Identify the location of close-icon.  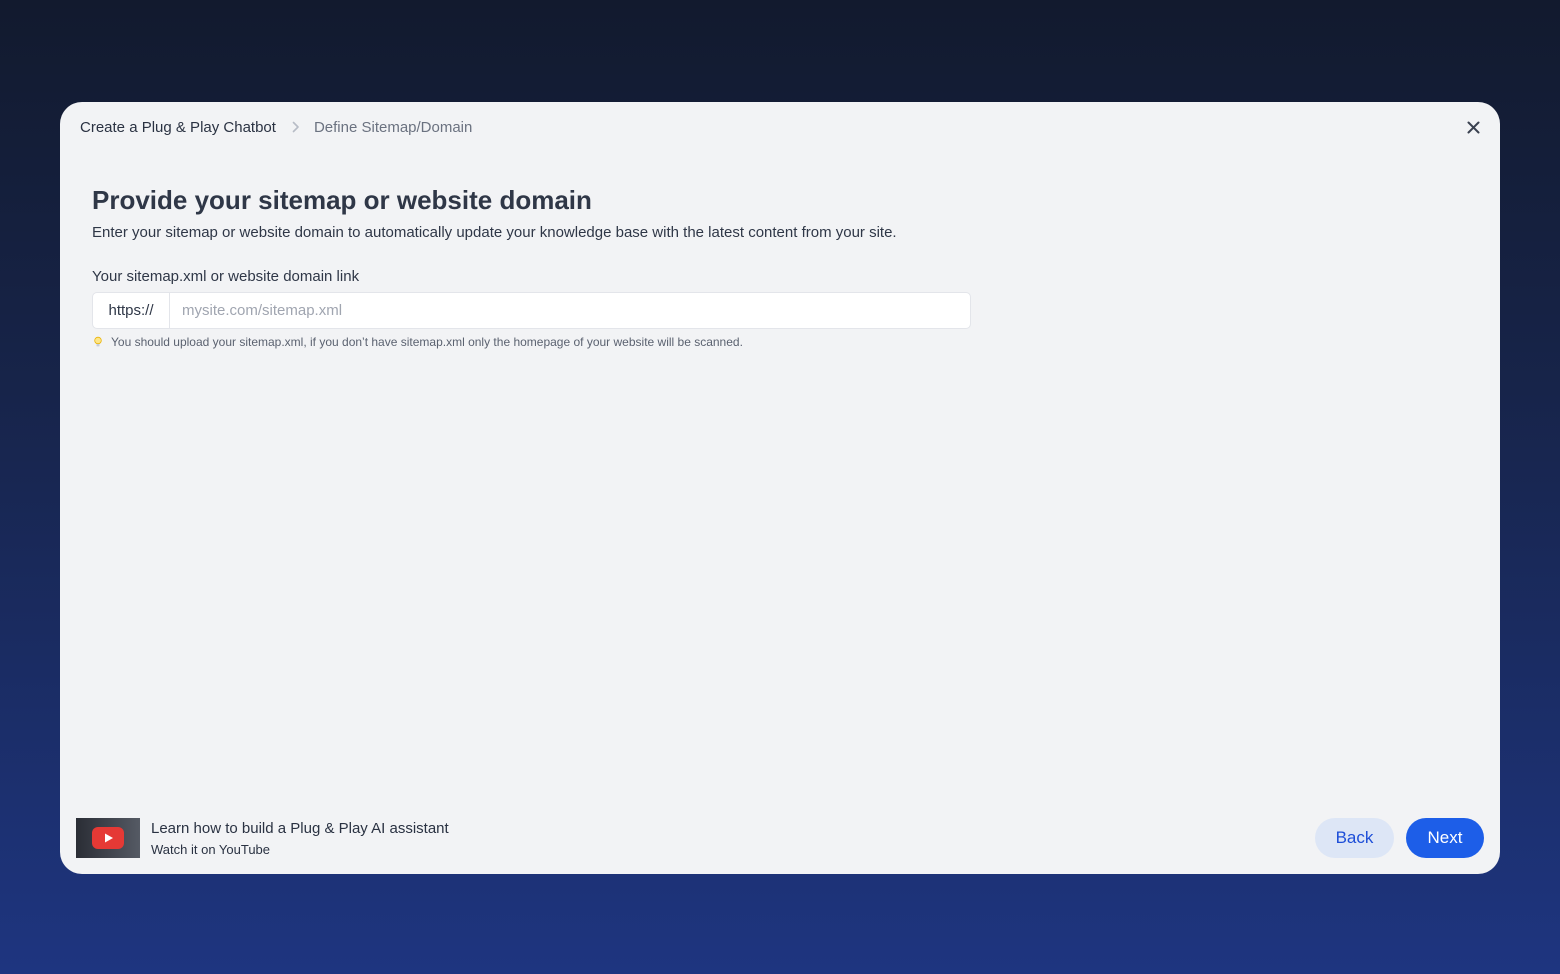
(1473, 127).